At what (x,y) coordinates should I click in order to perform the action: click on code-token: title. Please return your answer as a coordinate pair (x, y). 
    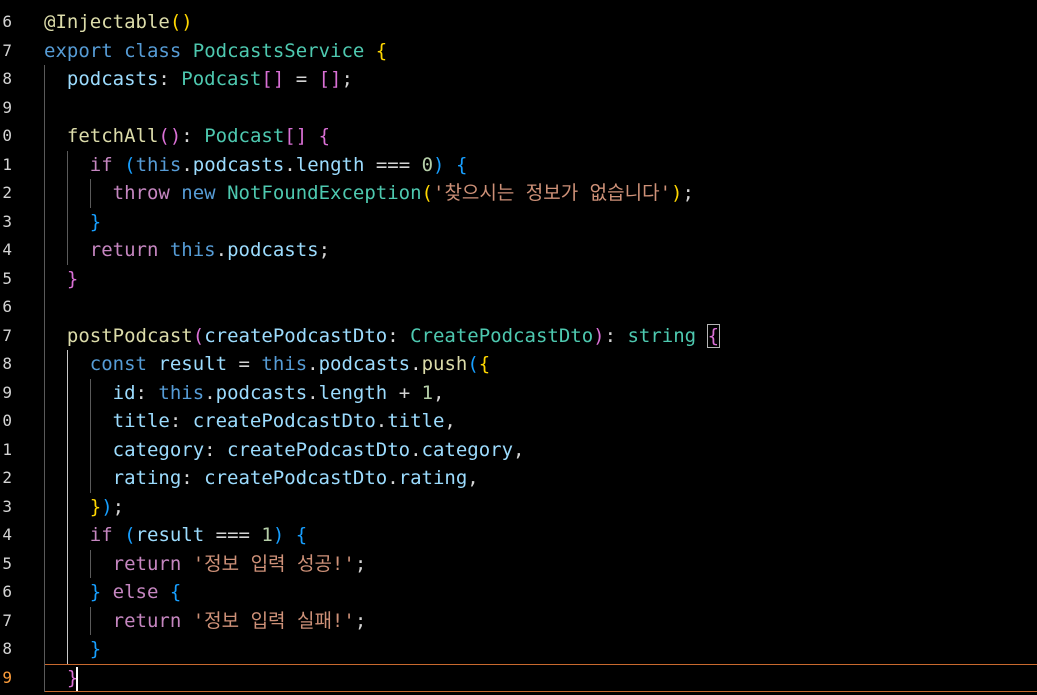
    Looking at the image, I should click on (416, 421).